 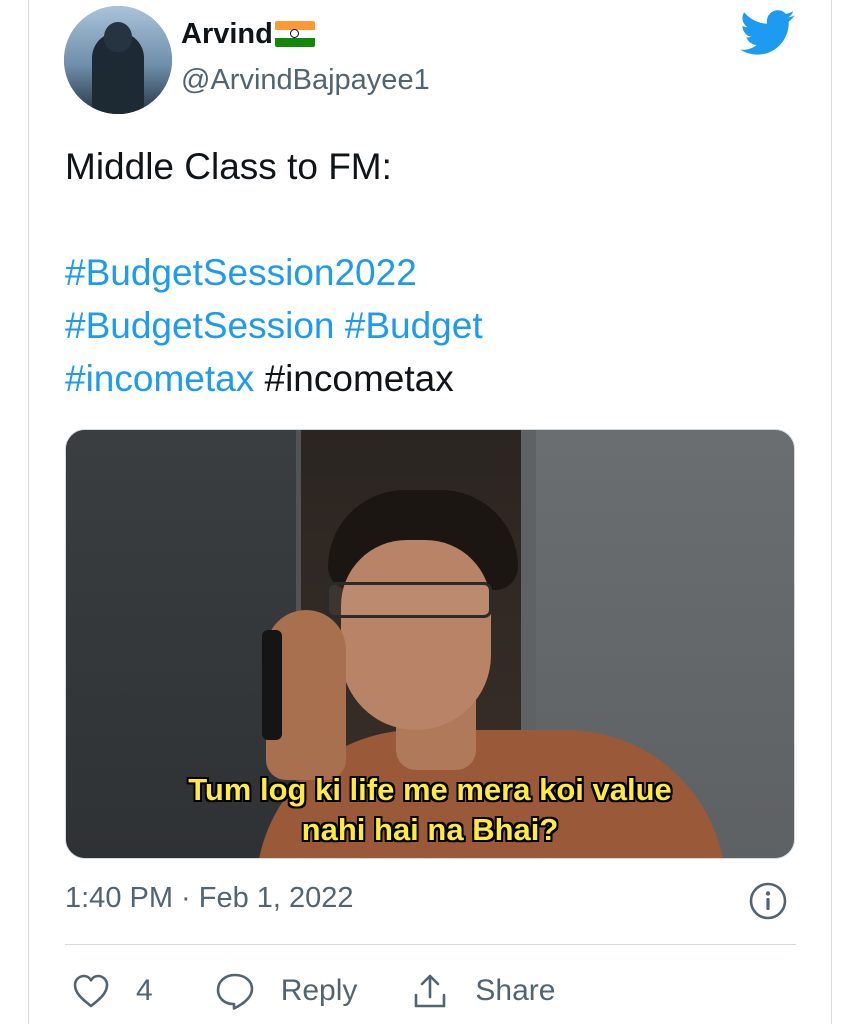 I want to click on twitter-bird-icon, so click(x=768, y=33).